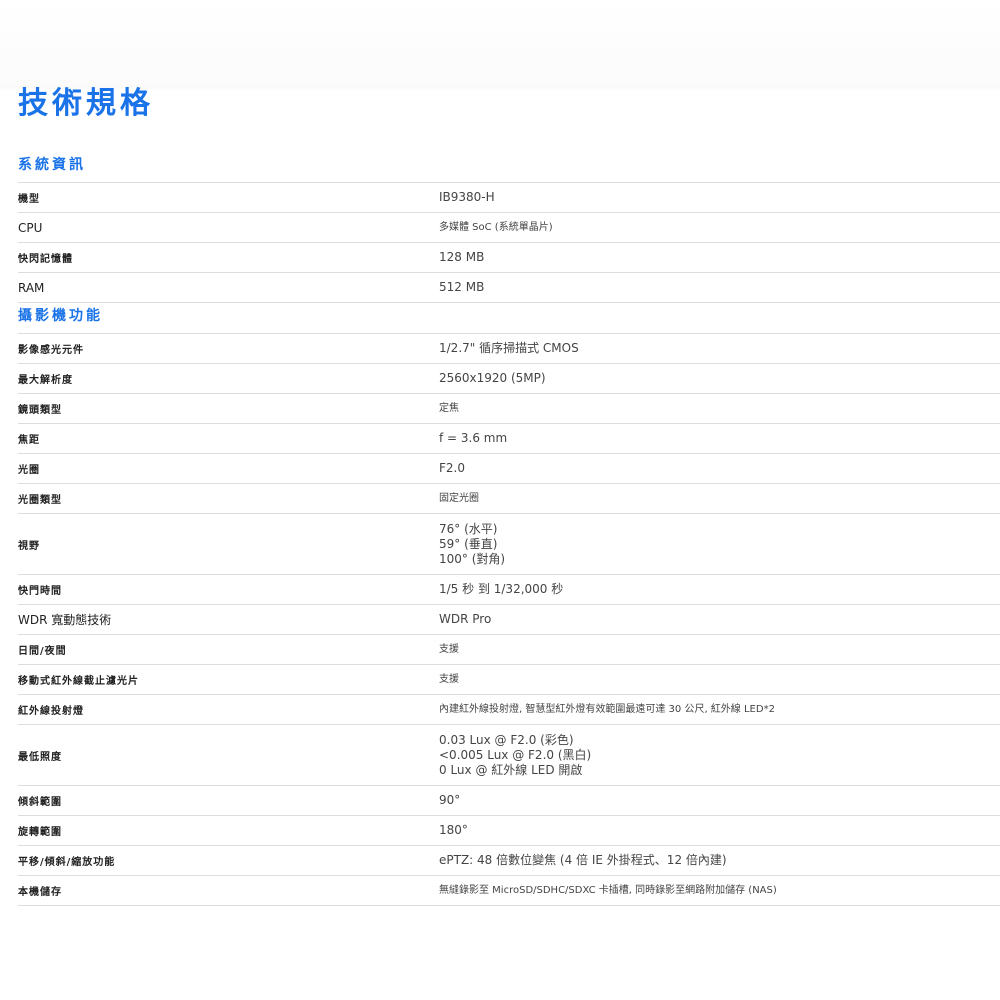 The height and width of the screenshot is (1000, 1000). I want to click on spec-label: 移動式紅外線截止濾光片, so click(78, 681).